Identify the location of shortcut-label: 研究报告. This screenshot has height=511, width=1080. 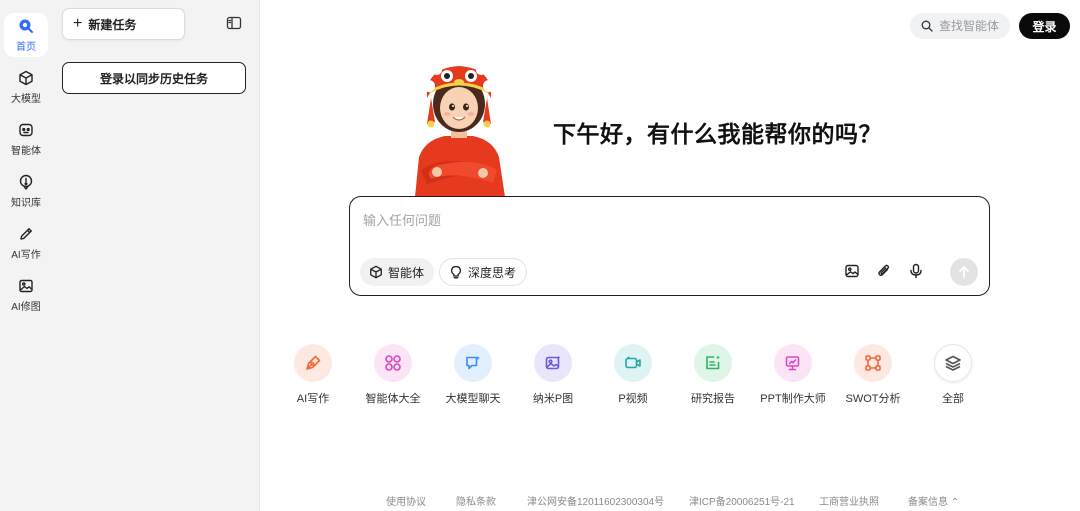
(713, 399).